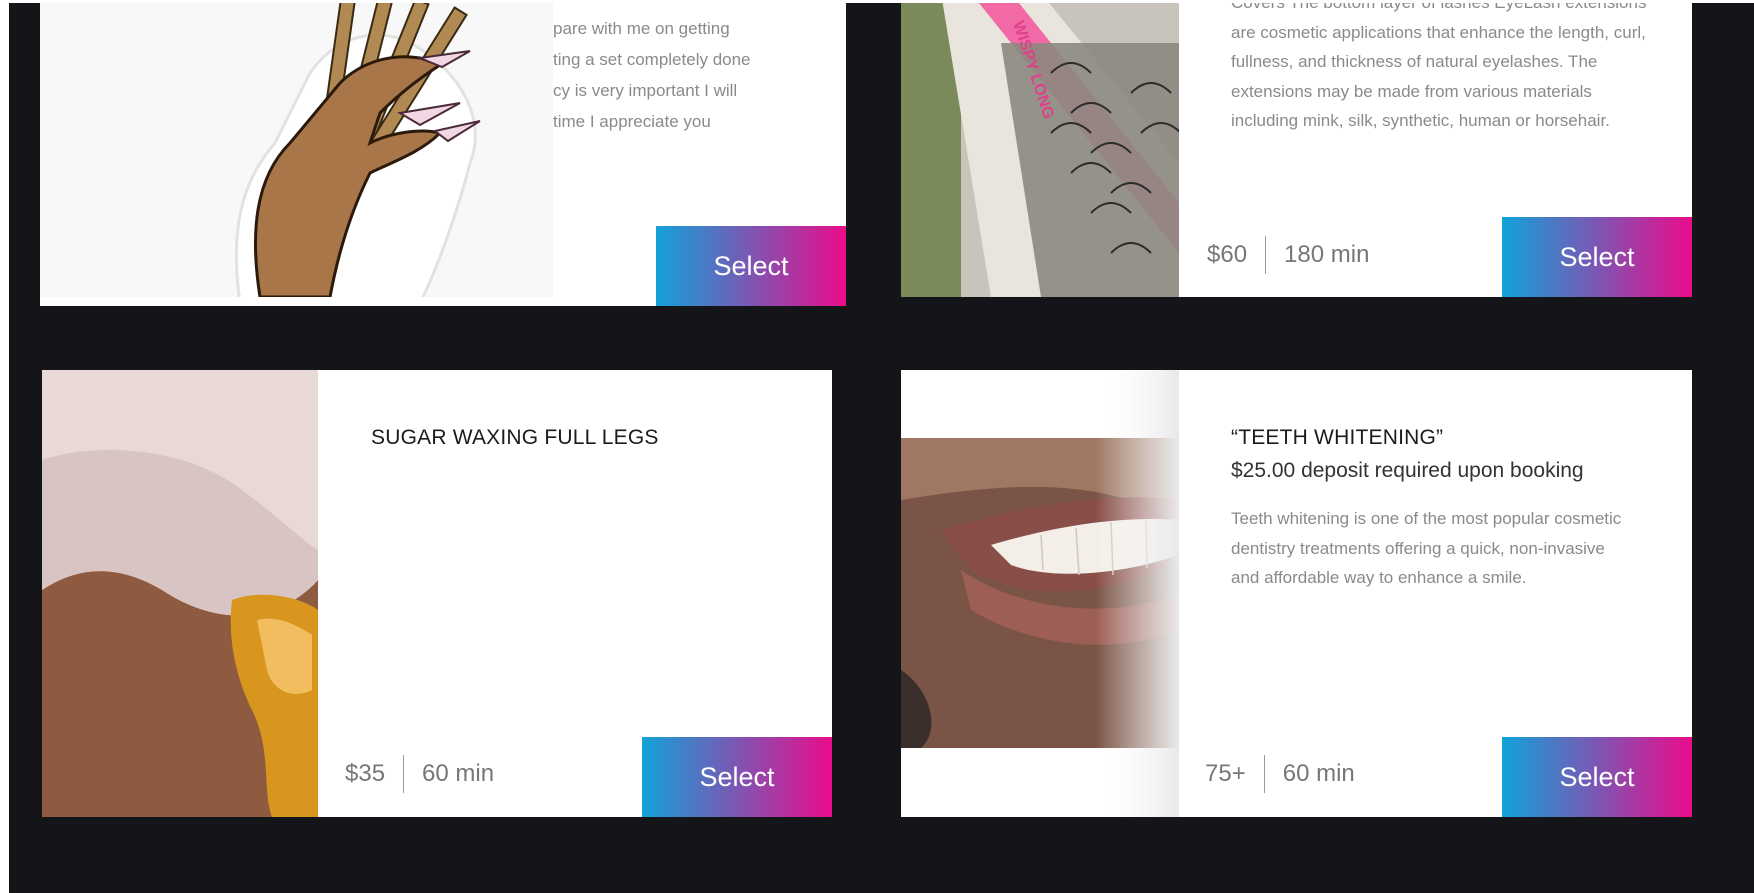  Describe the element at coordinates (1225, 773) in the screenshot. I see `service-price: 75+` at that location.